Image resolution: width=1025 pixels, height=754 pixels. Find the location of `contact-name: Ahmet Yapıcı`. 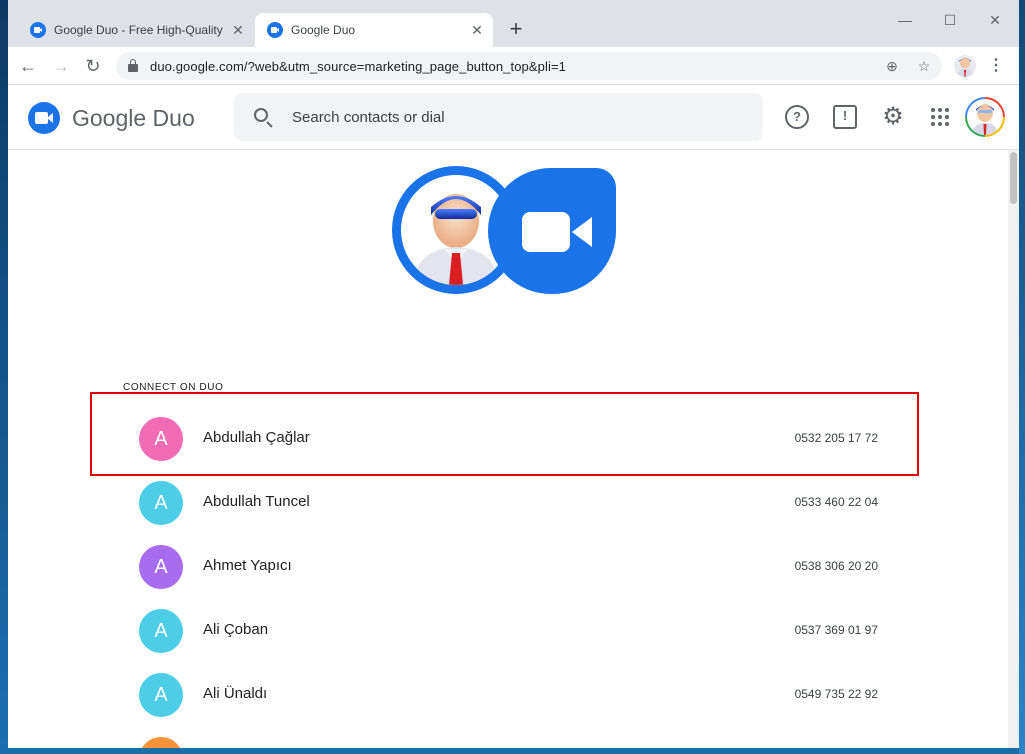

contact-name: Ahmet Yapıcı is located at coordinates (247, 565).